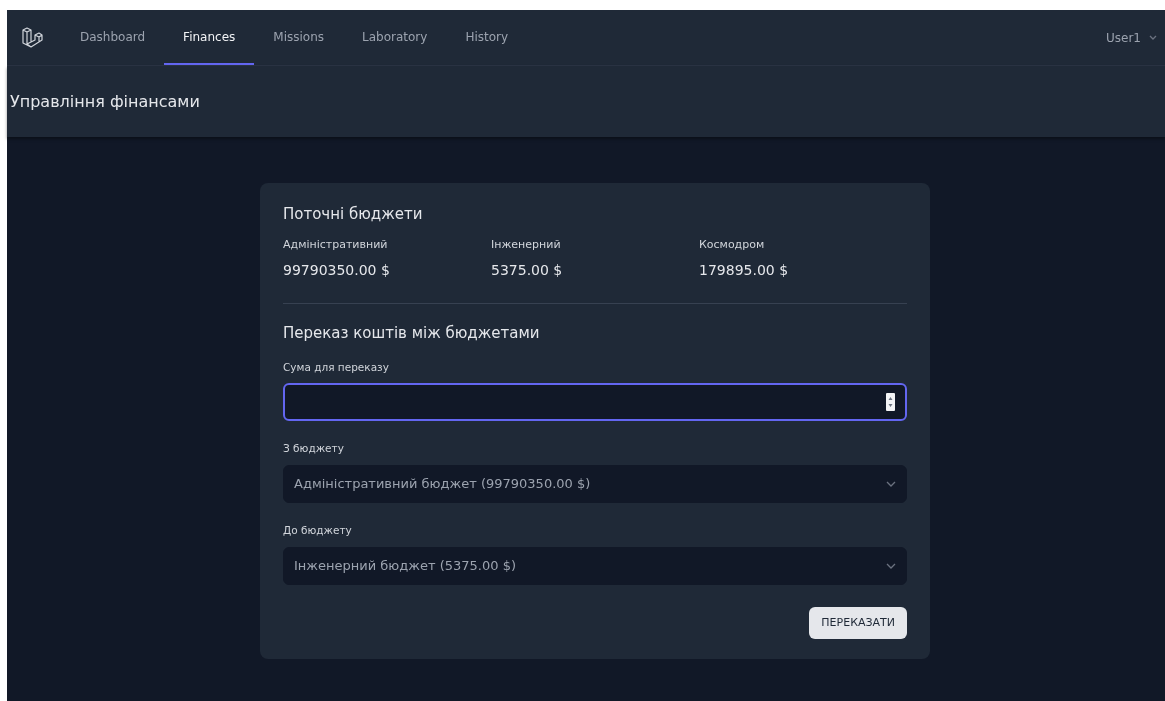 This screenshot has height=701, width=1165. Describe the element at coordinates (526, 245) in the screenshot. I see `budget-label: Інженерний` at that location.